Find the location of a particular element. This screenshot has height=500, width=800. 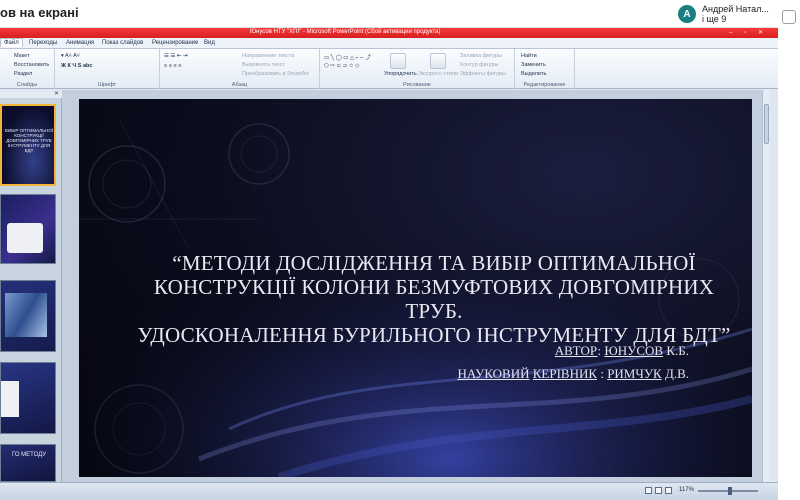

select-button: Выделить is located at coordinates (533, 74).